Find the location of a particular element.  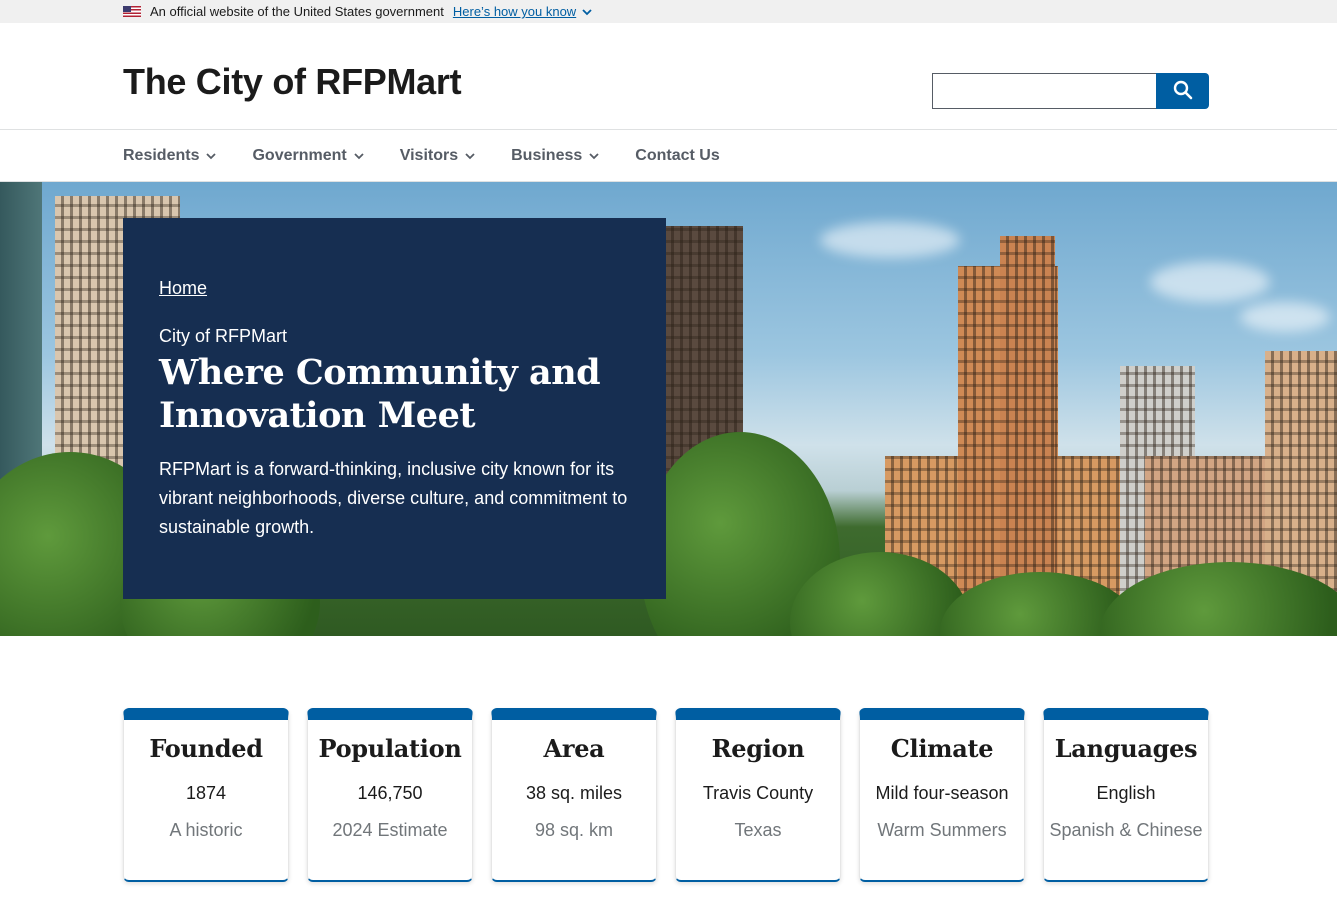

fact-primary: 1874 is located at coordinates (206, 793).